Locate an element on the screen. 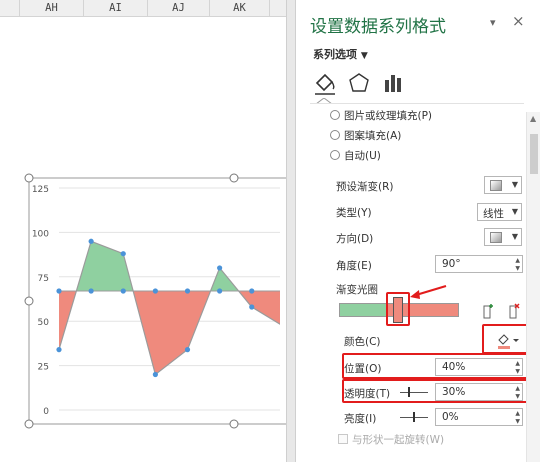 This screenshot has width=556, height=462. direction-swatch-icon is located at coordinates (496, 237).